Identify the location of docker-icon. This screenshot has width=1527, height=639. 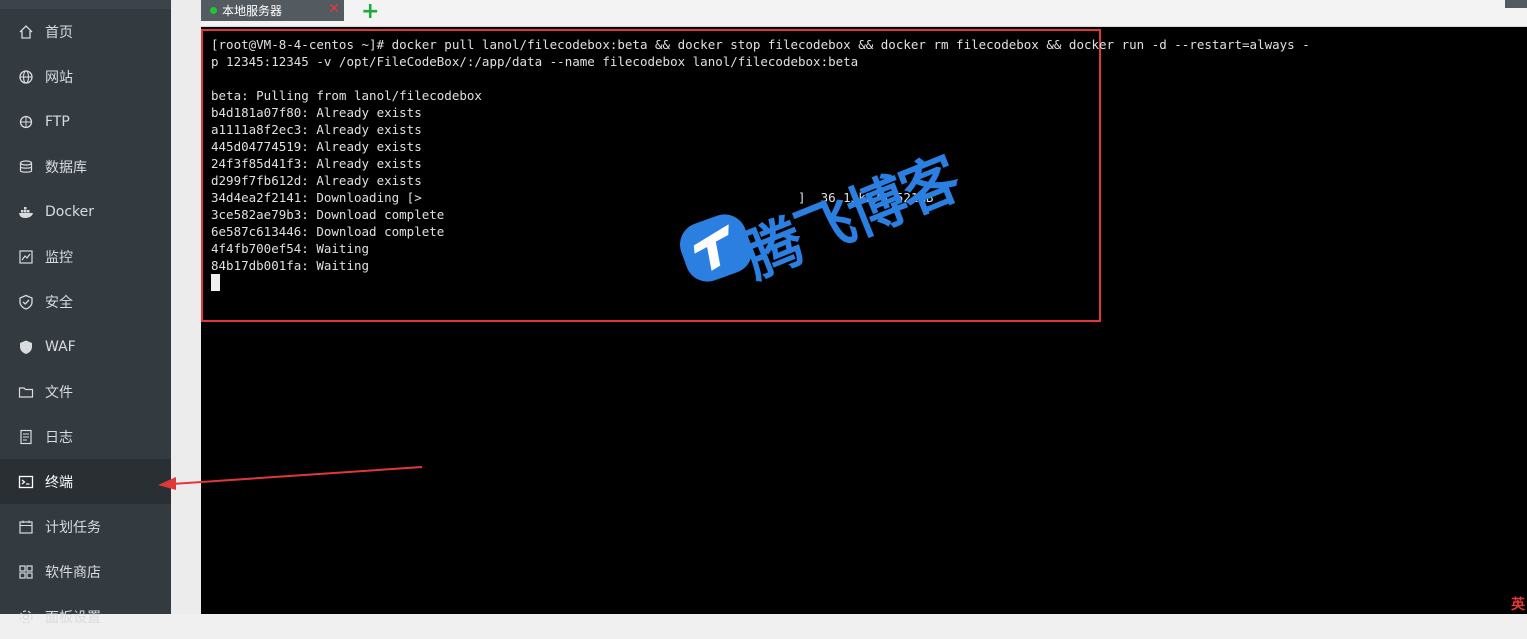
(26, 212).